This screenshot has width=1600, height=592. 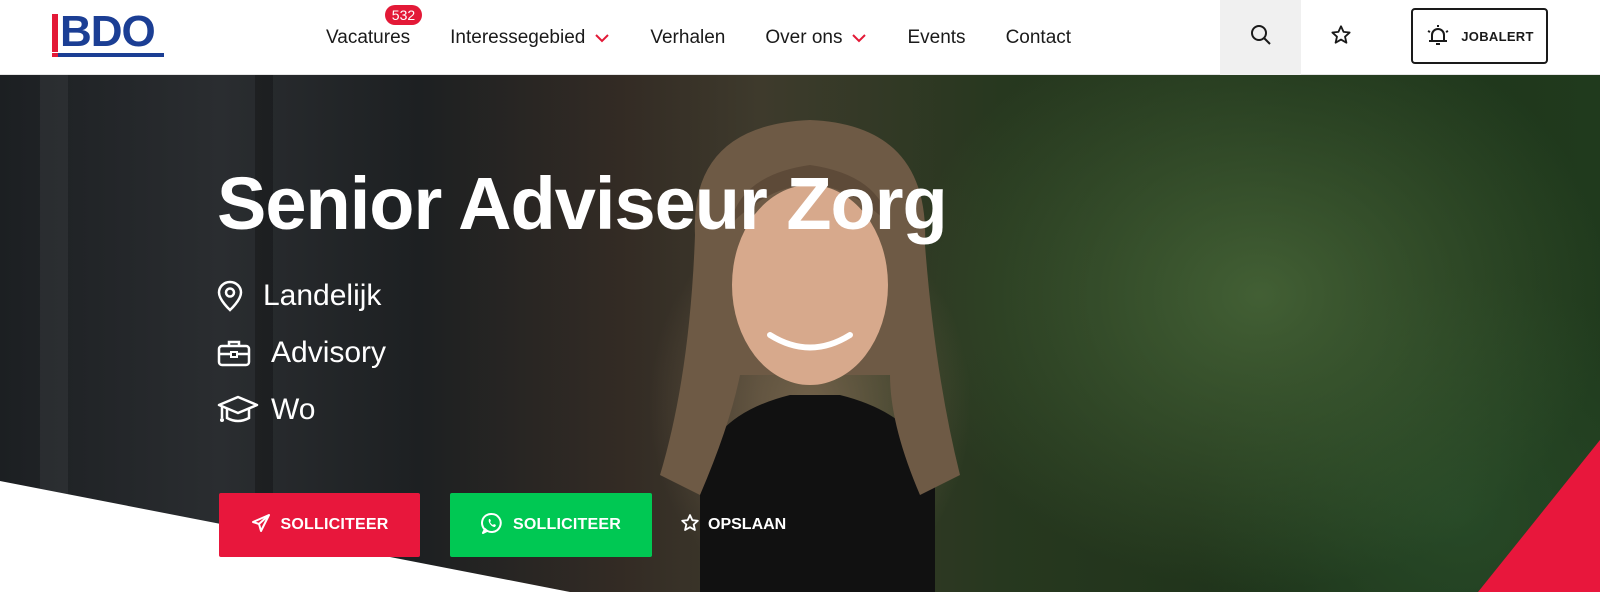 I want to click on briefcase-icon, so click(x=241, y=353).